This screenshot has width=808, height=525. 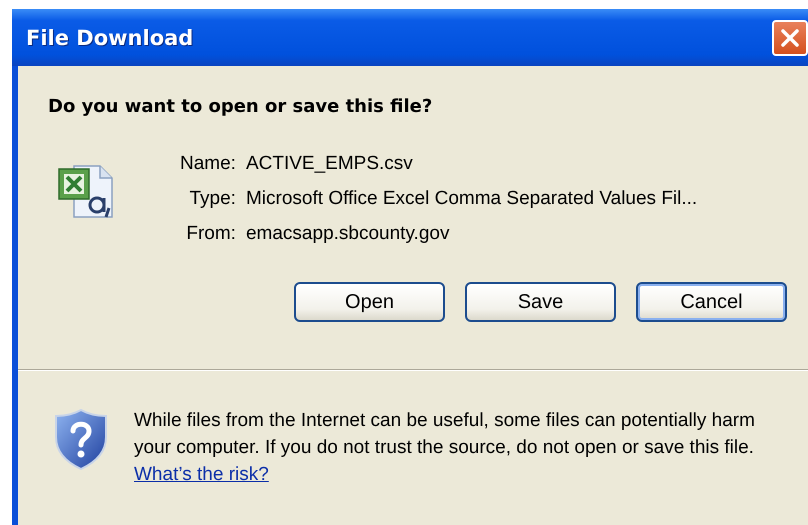 What do you see at coordinates (445, 448) in the screenshot?
I see `warning-text: While files from the Internet can be useful, some files can potentially harm your computer. If you do not trust the source, do not open or save this file. What’s the risk?` at bounding box center [445, 448].